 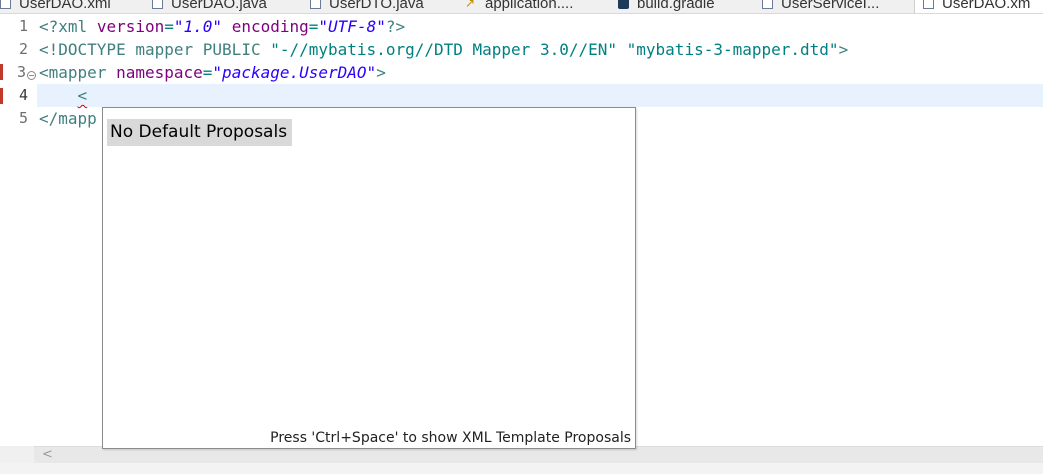 I want to click on tab-userdao-java: UserDAO.java, so click(x=209, y=6).